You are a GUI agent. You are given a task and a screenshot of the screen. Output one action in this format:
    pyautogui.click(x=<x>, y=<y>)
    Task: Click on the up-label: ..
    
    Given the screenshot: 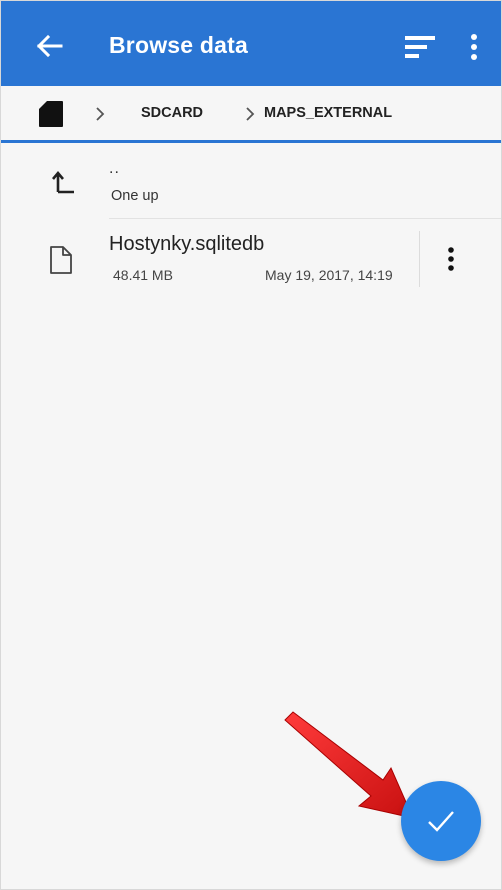 What is the action you would take?
    pyautogui.click(x=114, y=168)
    